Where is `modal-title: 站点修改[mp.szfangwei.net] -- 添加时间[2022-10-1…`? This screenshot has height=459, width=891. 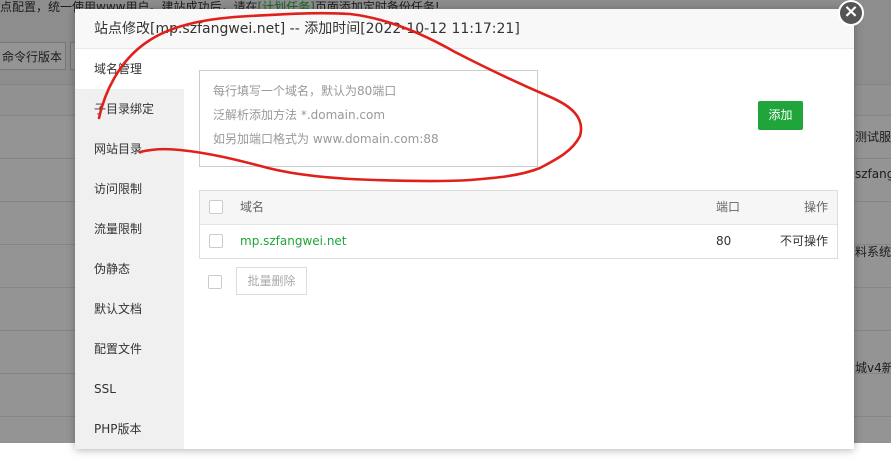 modal-title: 站点修改[mp.szfangwei.net] -- 添加时间[2022-10-1… is located at coordinates (464, 29).